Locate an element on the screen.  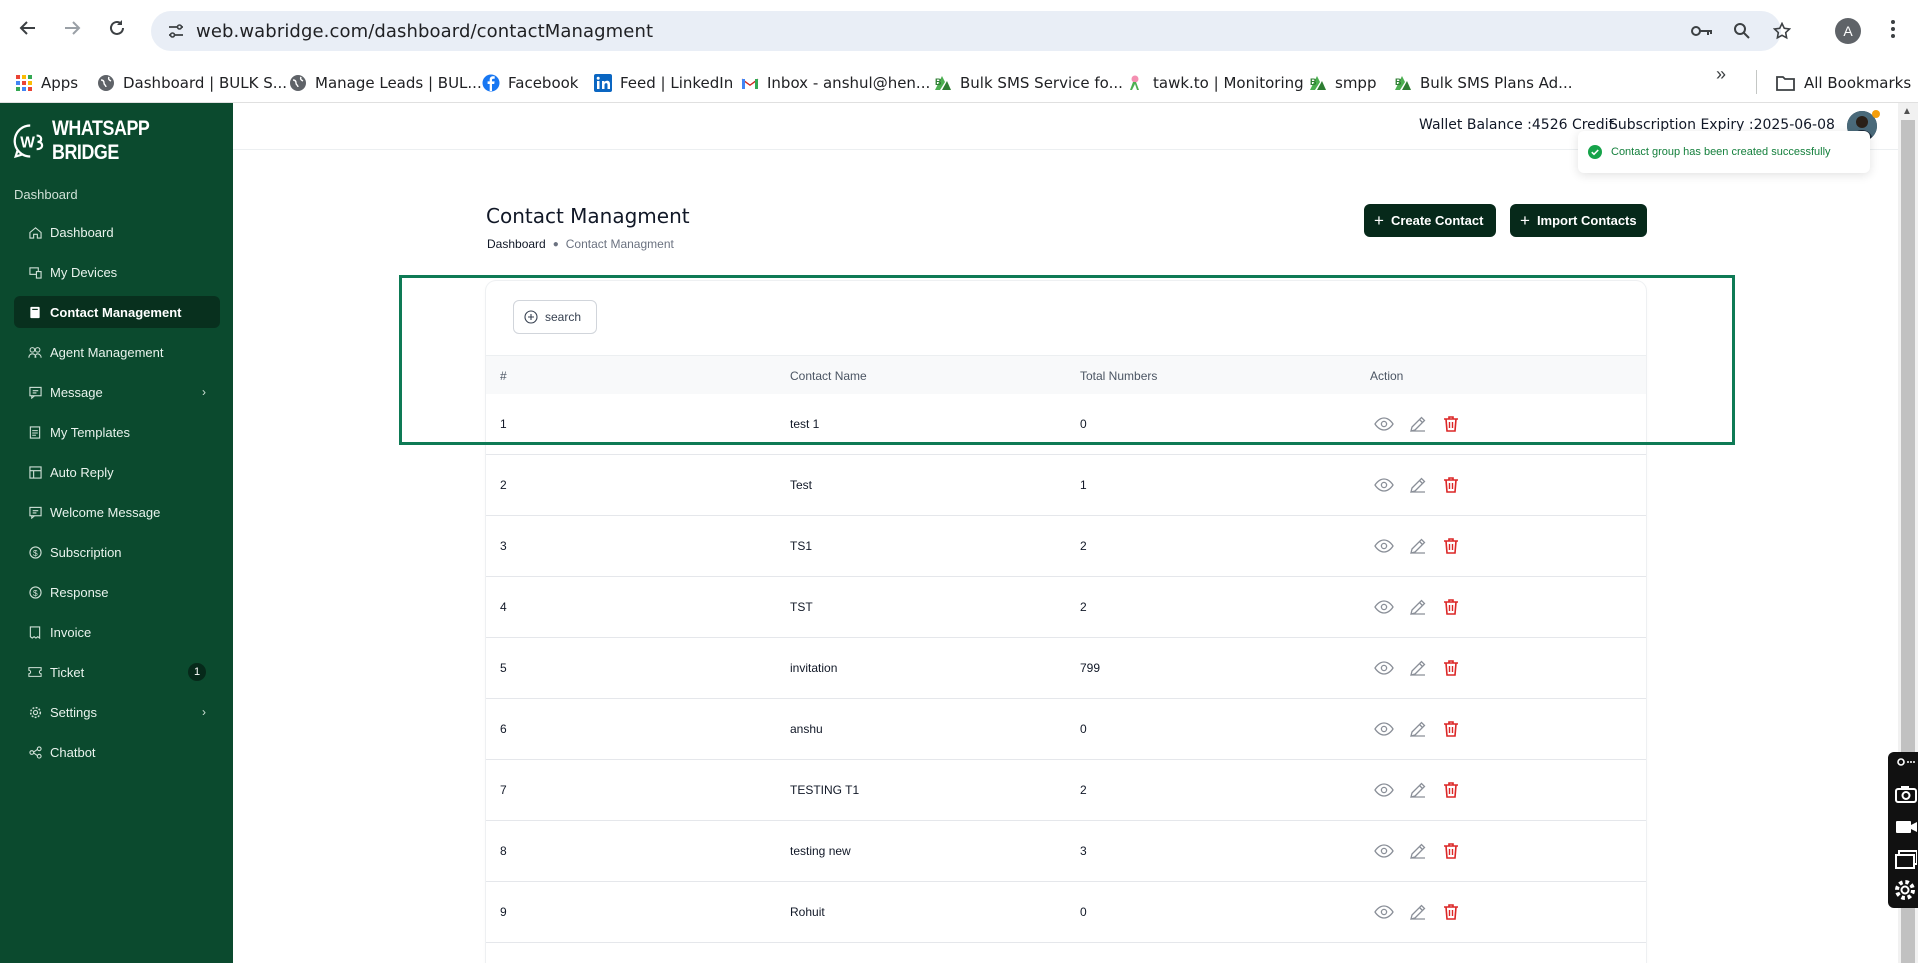
sidebar-item-label: Auto Reply is located at coordinates (82, 472).